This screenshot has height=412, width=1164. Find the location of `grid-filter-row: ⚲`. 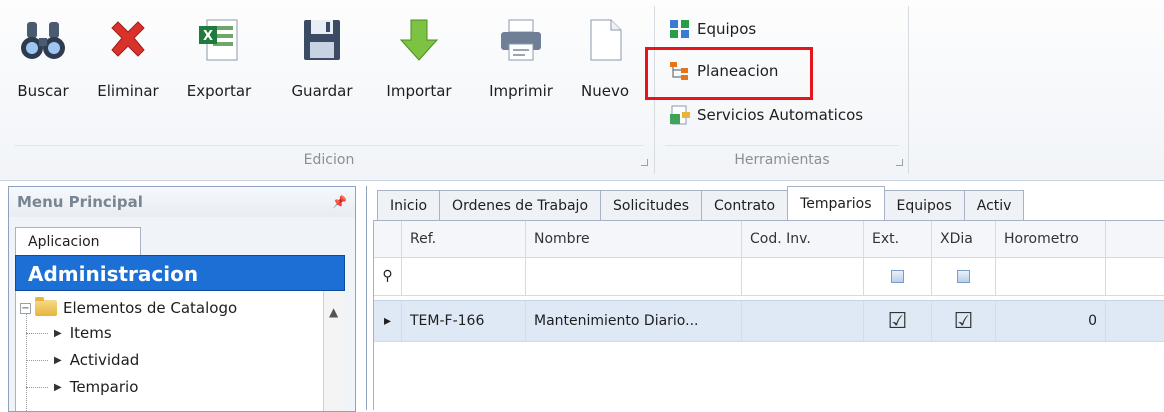

grid-filter-row: ⚲ is located at coordinates (769, 276).